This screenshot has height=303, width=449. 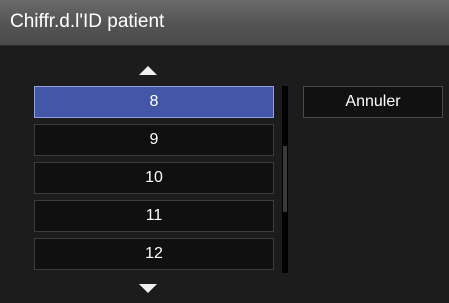 I want to click on triangle-down-icon, so click(x=148, y=288).